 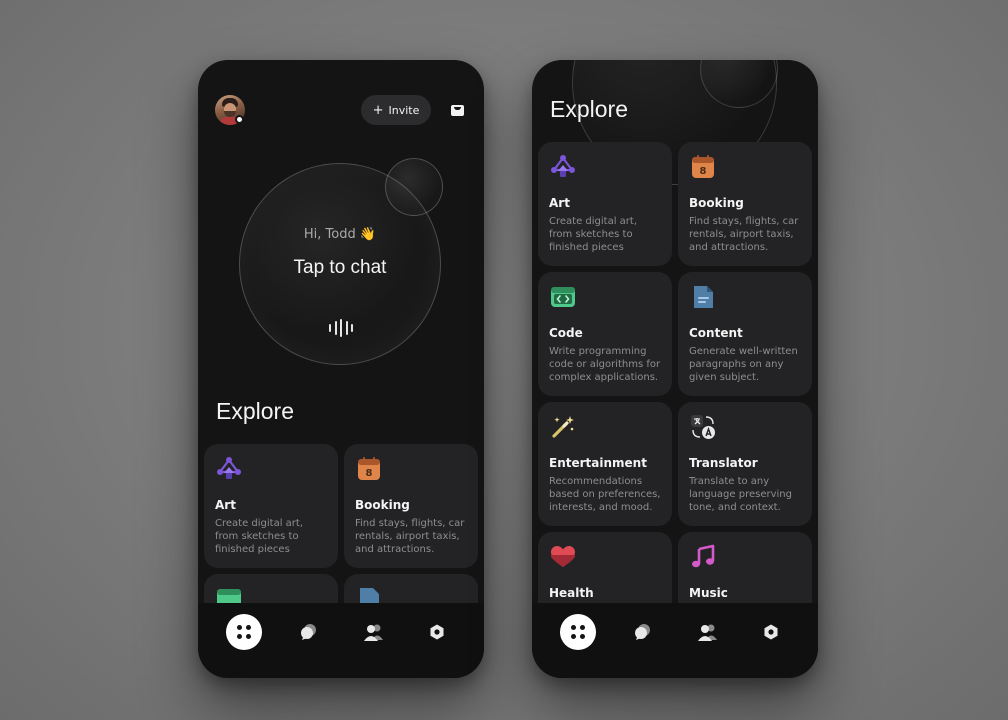 I want to click on tap-to-chat-label: Tap to chat, so click(x=340, y=268).